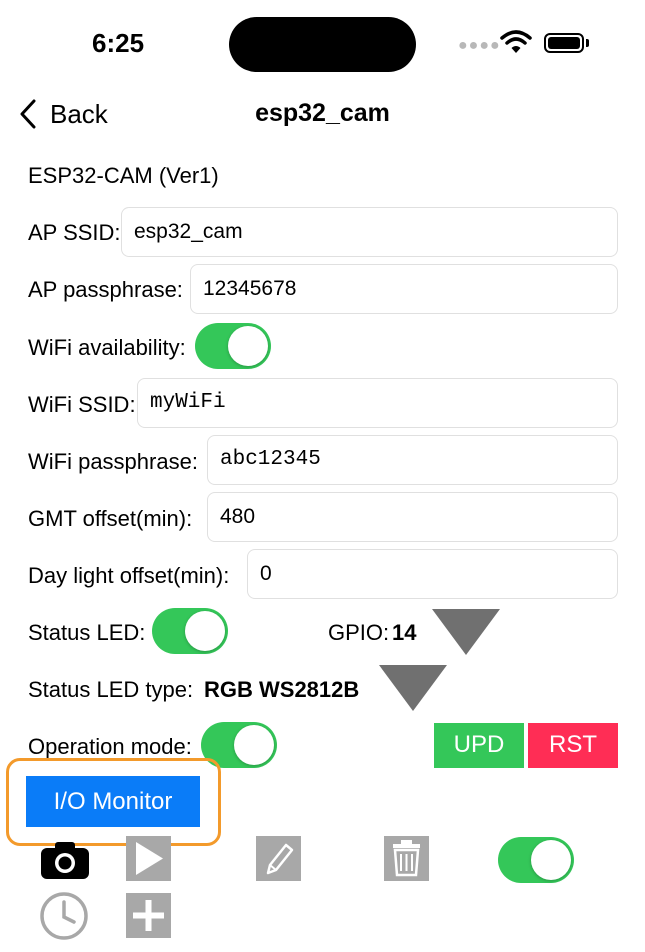 The width and height of the screenshot is (645, 952). Describe the element at coordinates (369, 232) in the screenshot. I see `ap-ssid-input: esp32_cam` at that location.